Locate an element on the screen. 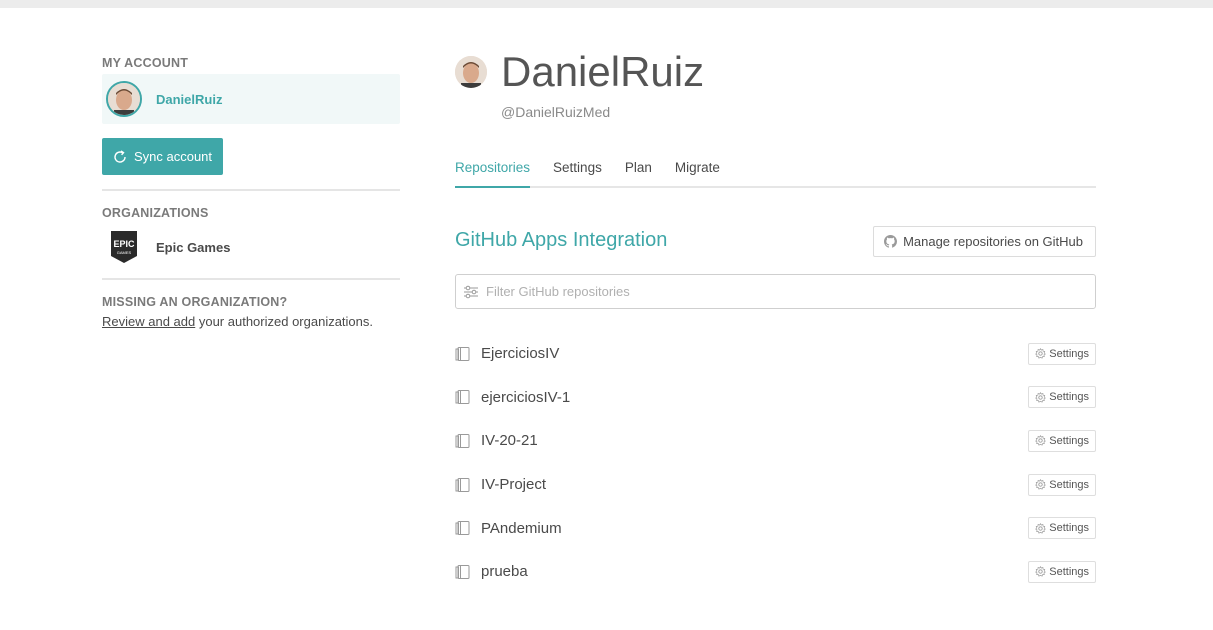 Image resolution: width=1213 pixels, height=630 pixels. repo-row: ejerciciosIV-1 Settings is located at coordinates (775, 398).